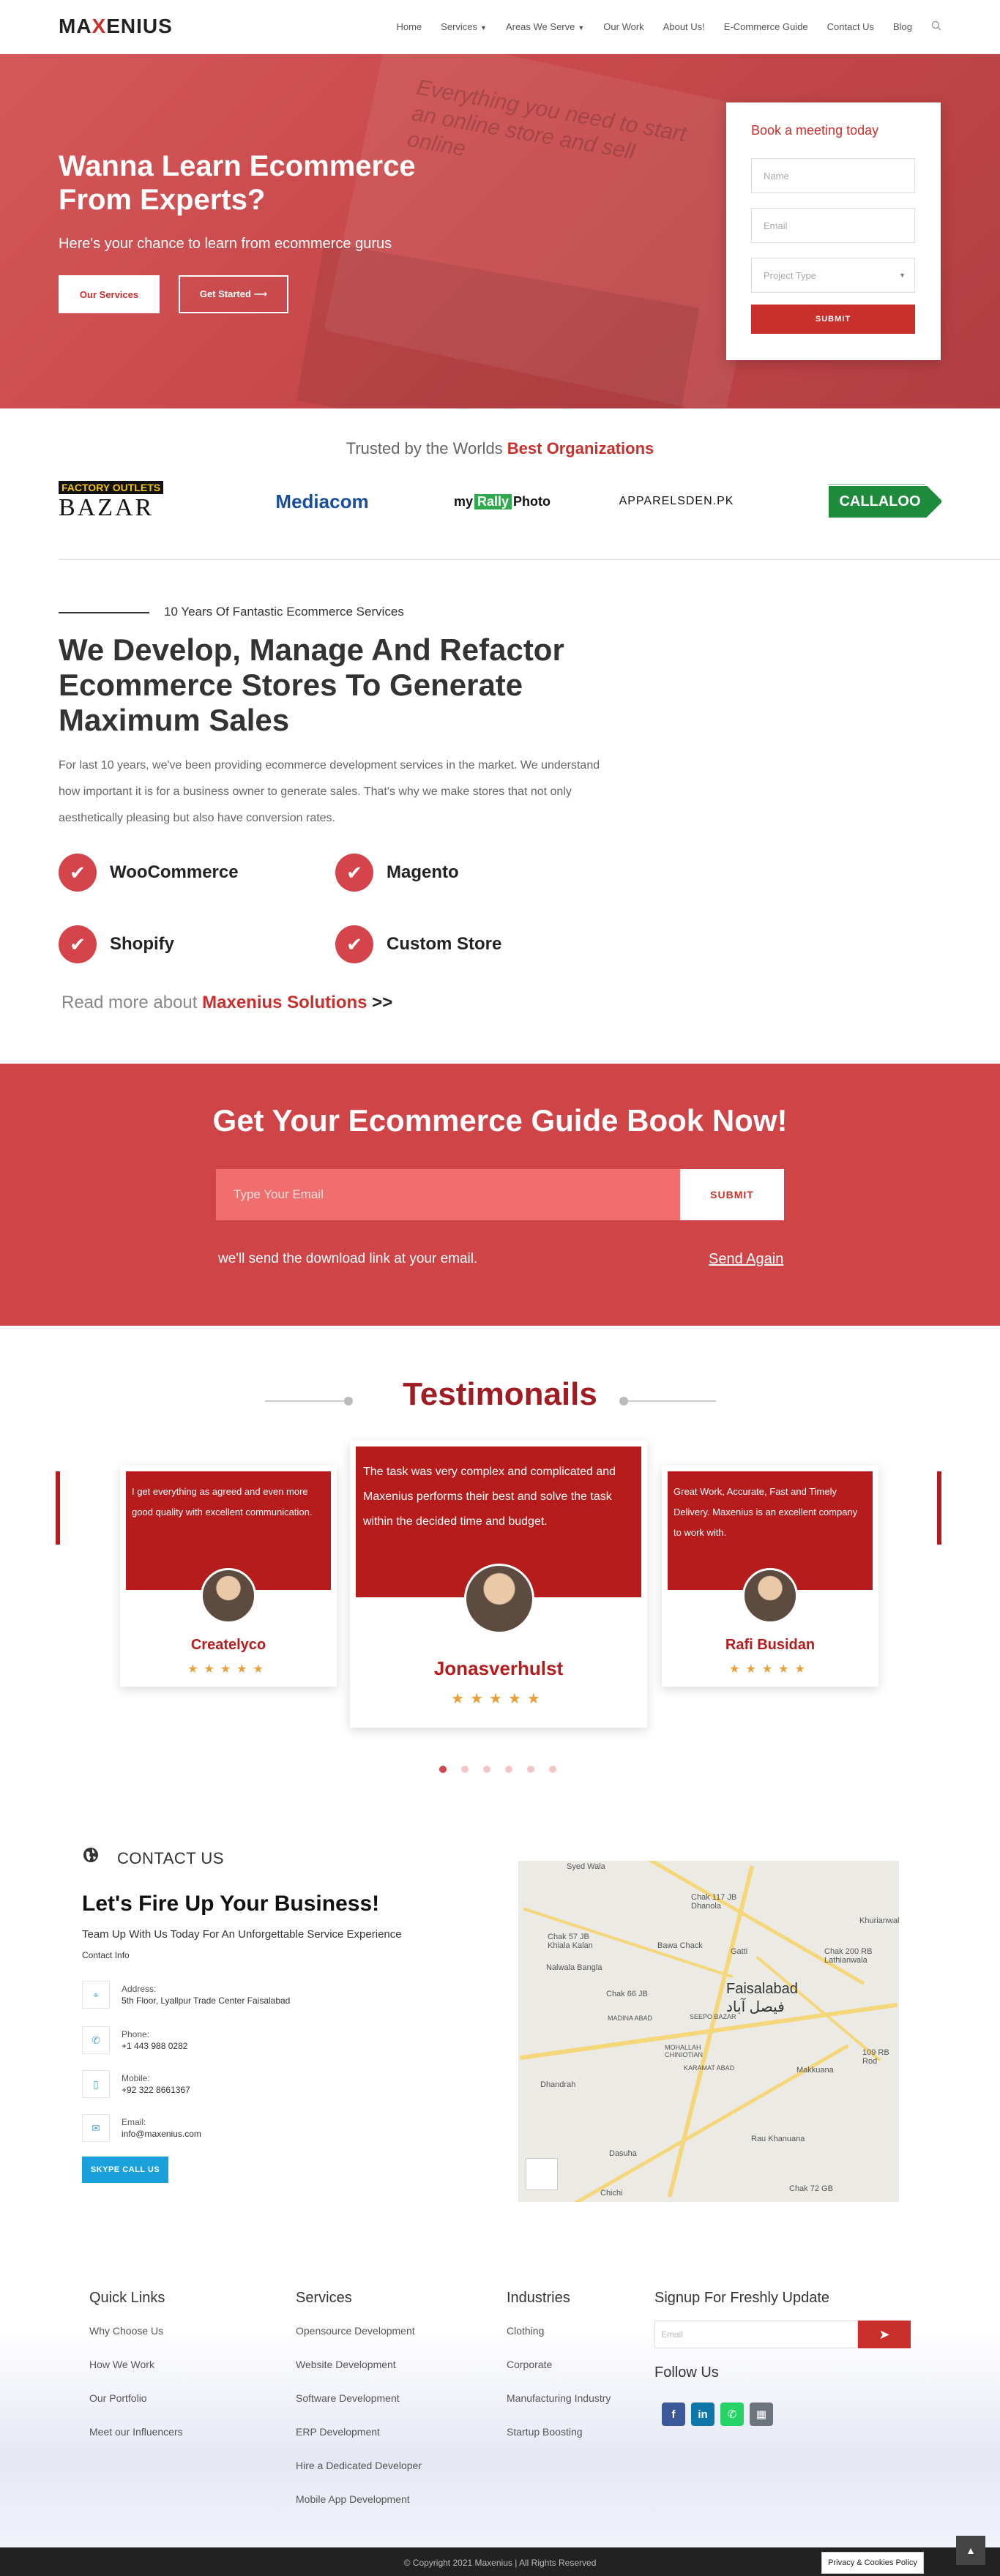 Image resolution: width=1000 pixels, height=2576 pixels. What do you see at coordinates (731, 1923) in the screenshot?
I see `map-road` at bounding box center [731, 1923].